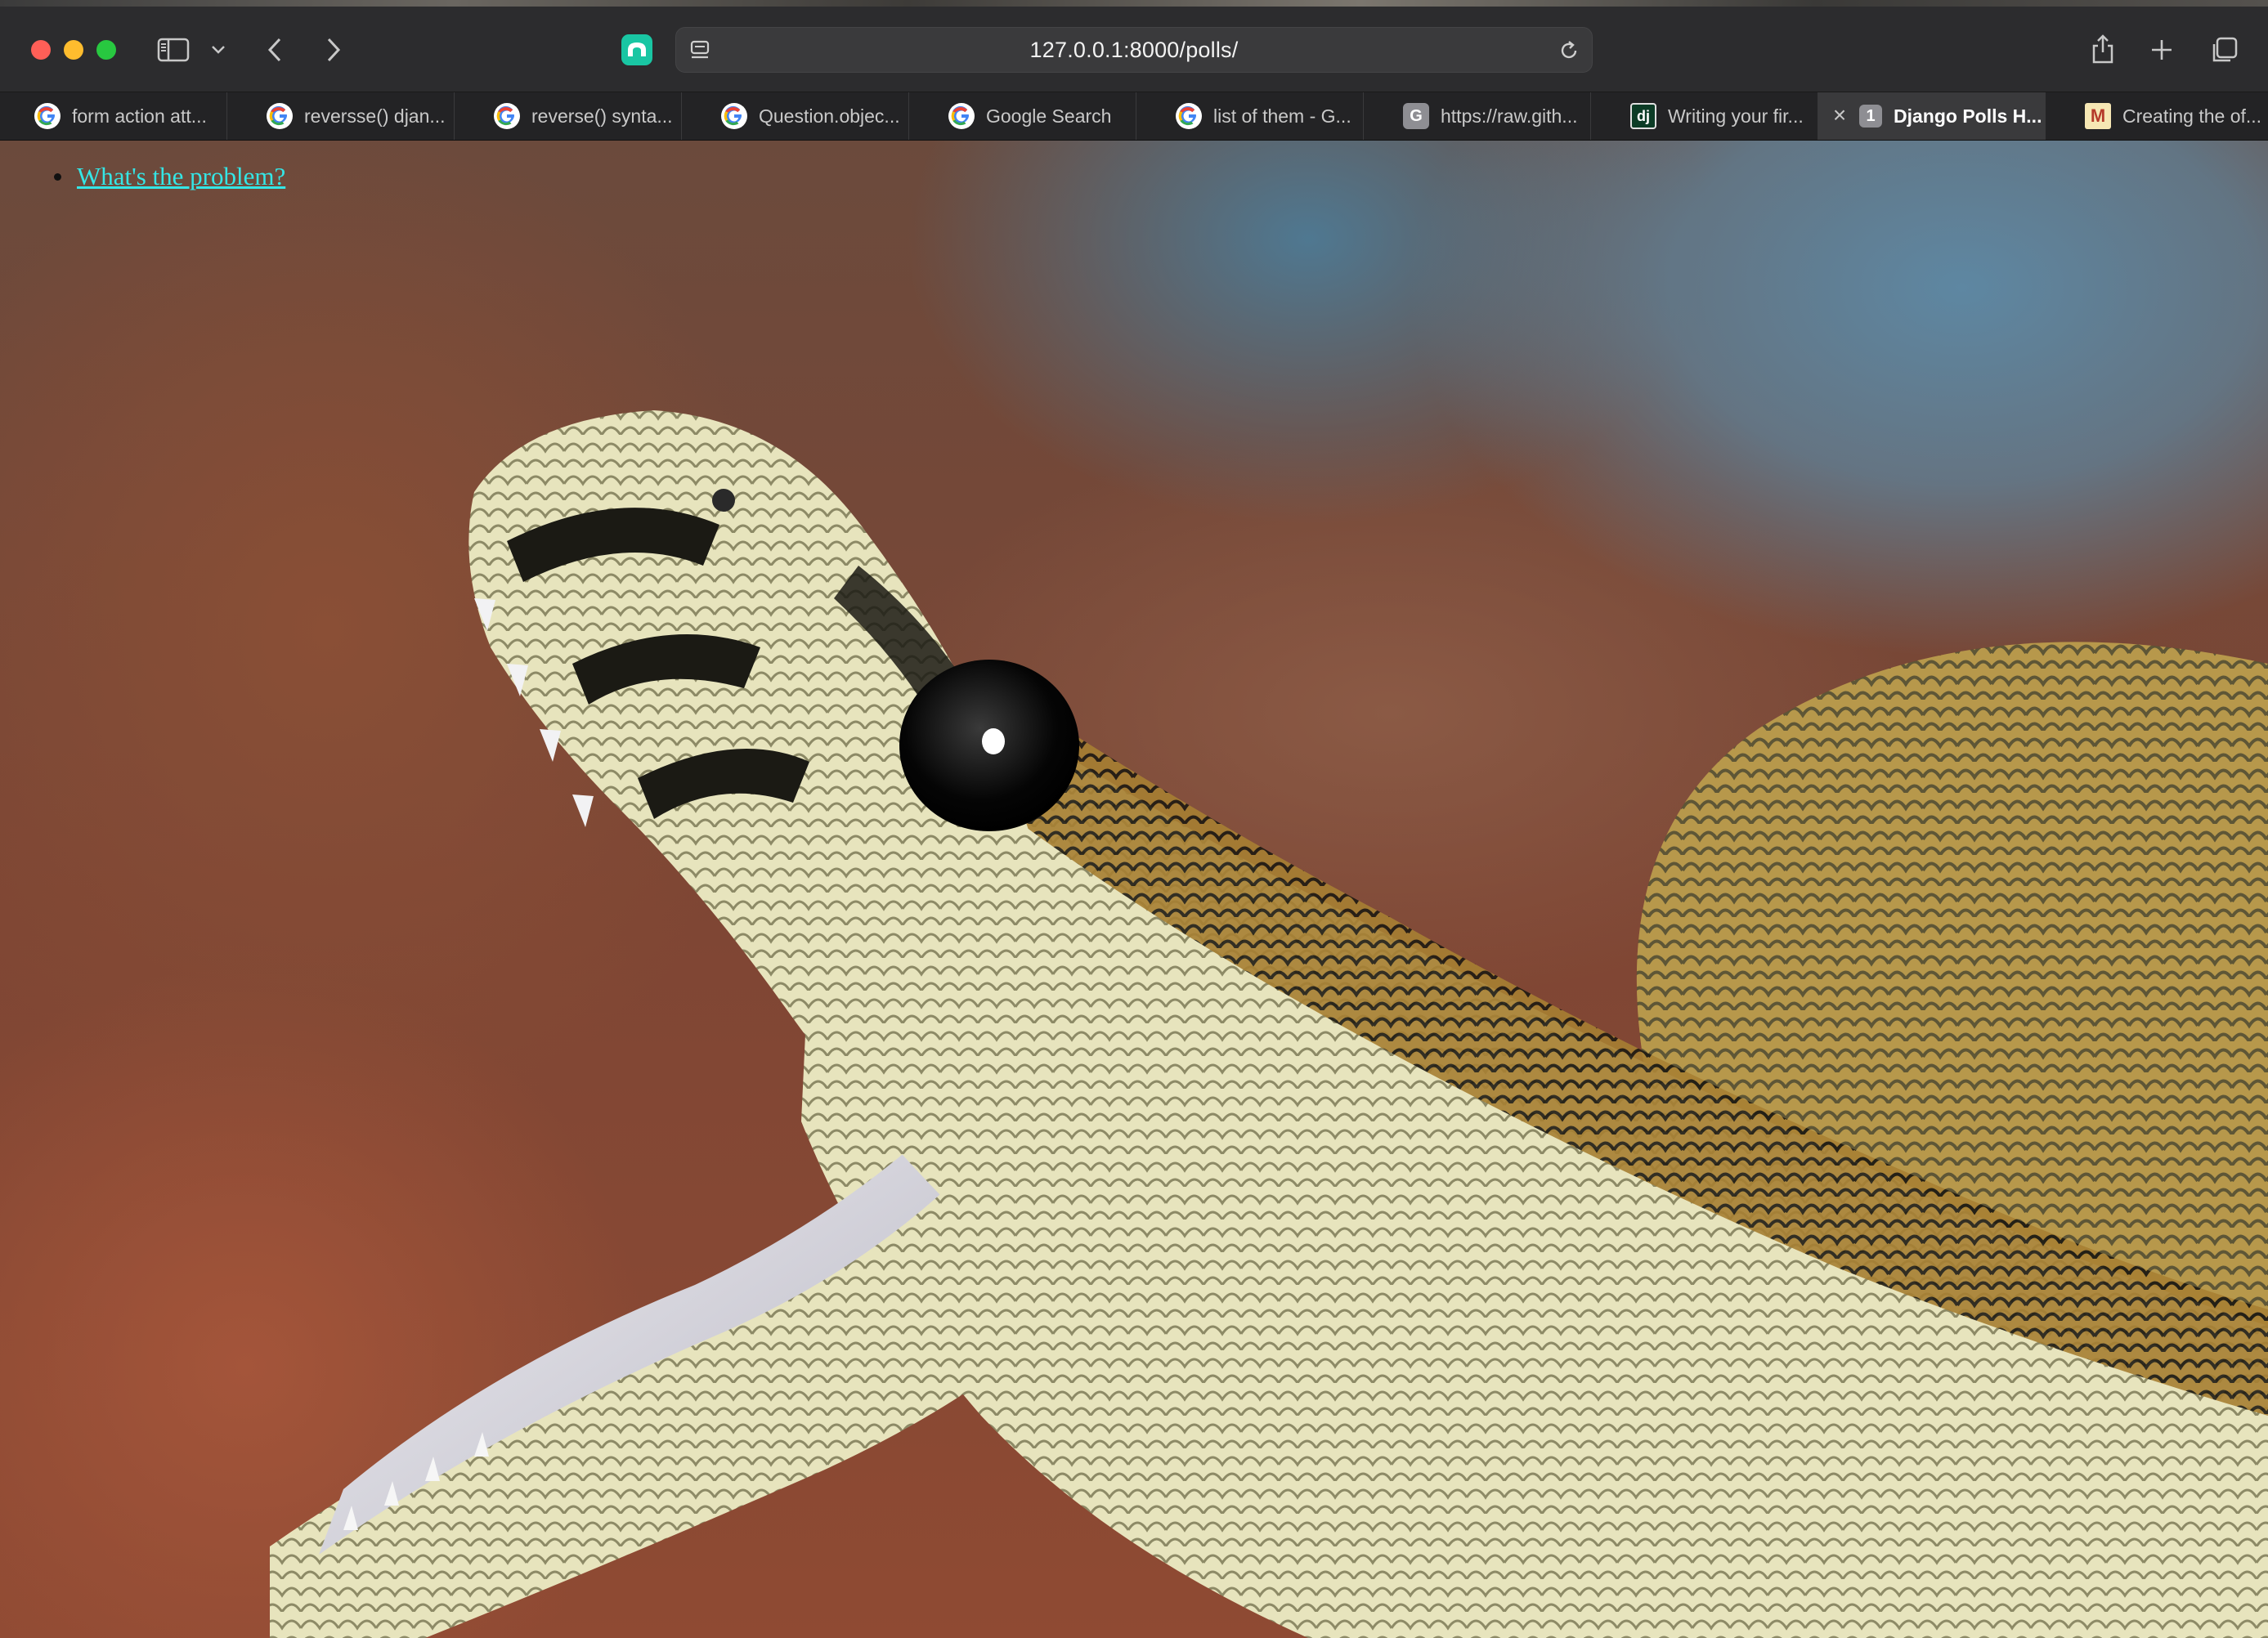 The height and width of the screenshot is (1638, 2268). Describe the element at coordinates (333, 49) in the screenshot. I see `forward-icon` at that location.